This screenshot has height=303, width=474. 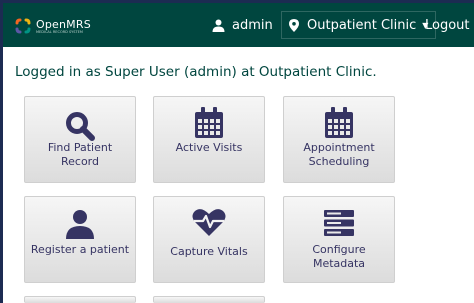 What do you see at coordinates (339, 139) in the screenshot?
I see `app-tile-appointment-scheduling: Appointment Scheduling` at bounding box center [339, 139].